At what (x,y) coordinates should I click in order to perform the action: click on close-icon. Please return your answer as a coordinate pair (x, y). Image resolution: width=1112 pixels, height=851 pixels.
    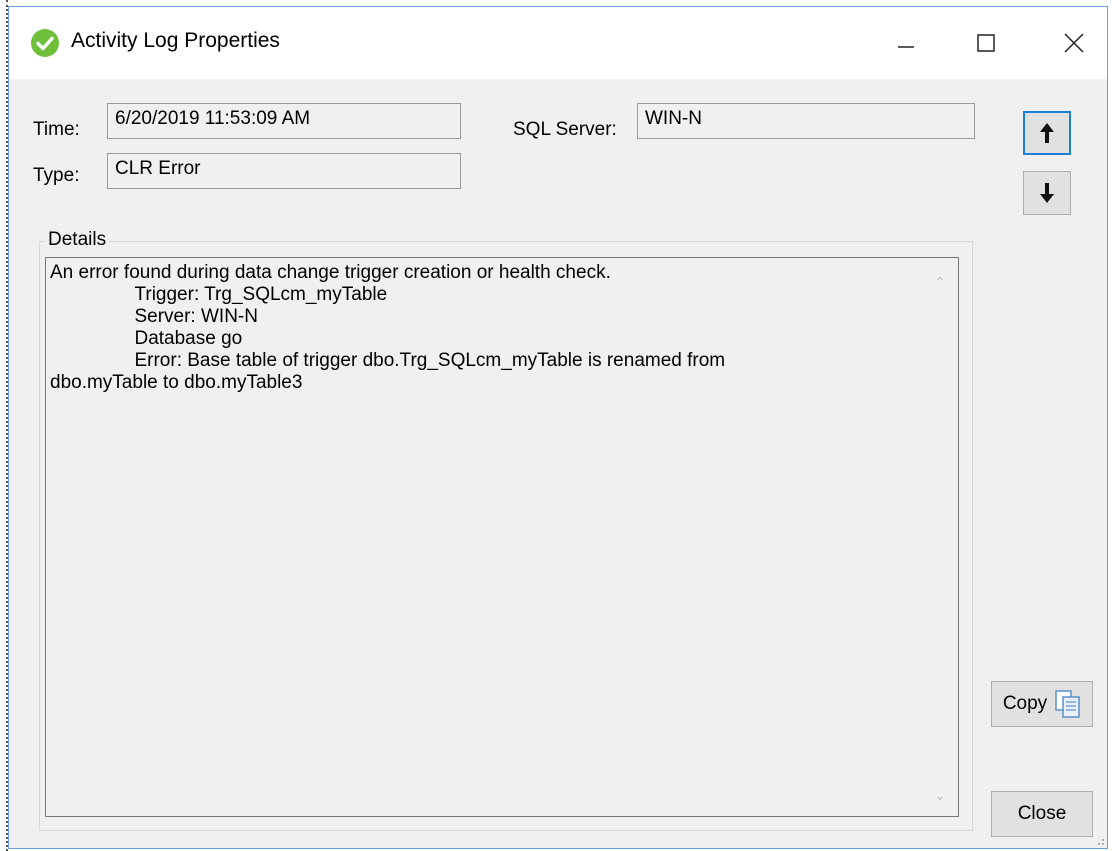
    Looking at the image, I should click on (1074, 43).